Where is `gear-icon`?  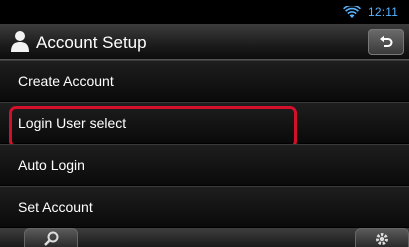 gear-icon is located at coordinates (382, 239).